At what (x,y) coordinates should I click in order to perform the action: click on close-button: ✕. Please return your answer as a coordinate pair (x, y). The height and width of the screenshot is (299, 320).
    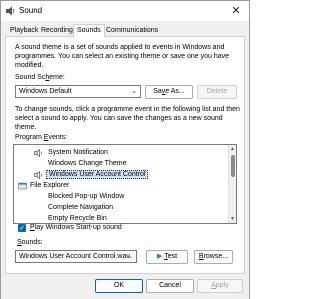
    Looking at the image, I should click on (236, 11).